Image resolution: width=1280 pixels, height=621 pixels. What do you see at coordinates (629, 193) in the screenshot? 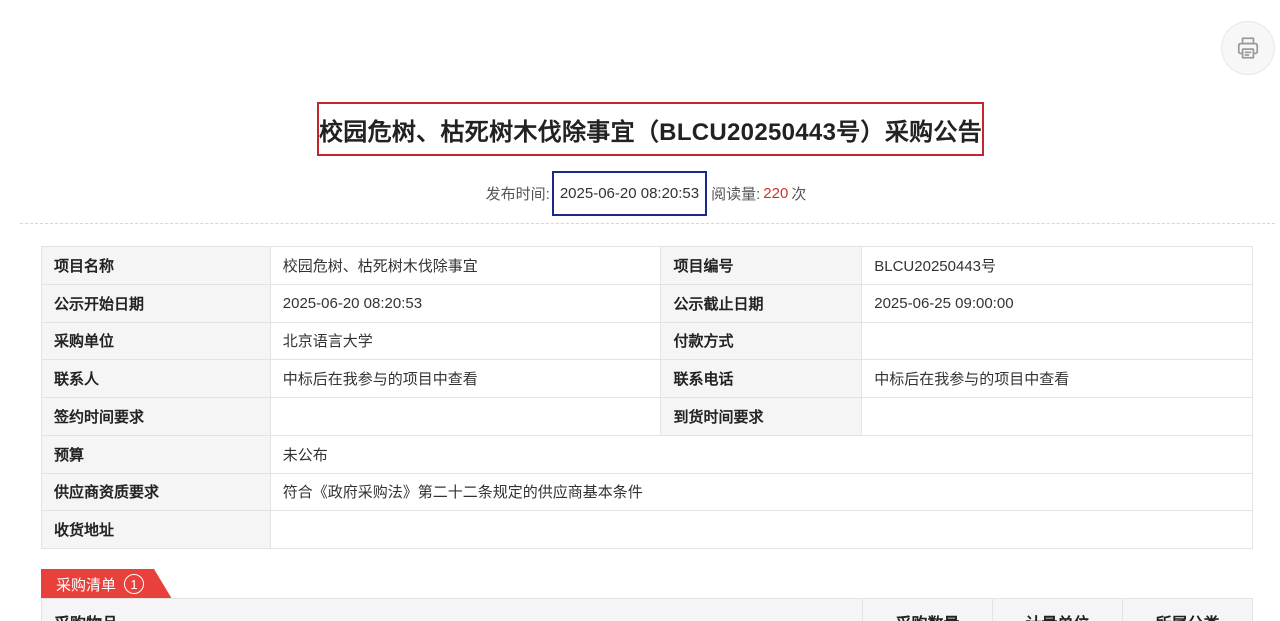
I see `publish-time: 2025-06-20 08:20:53` at bounding box center [629, 193].